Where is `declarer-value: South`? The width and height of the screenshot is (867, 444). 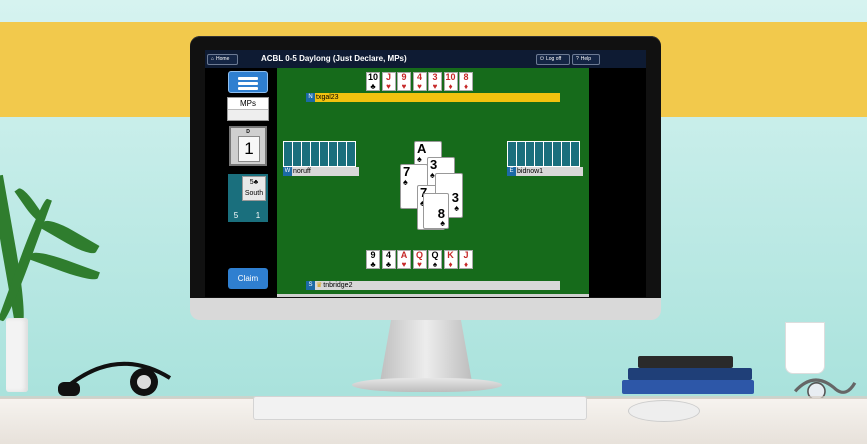
declarer-value: South is located at coordinates (254, 193).